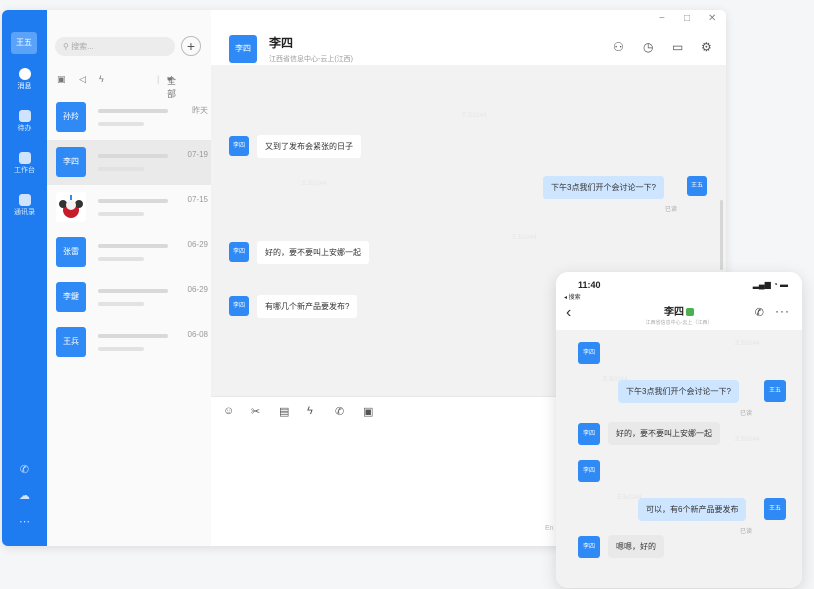  I want to click on message-bubble: 下午3点我们开个会讨论一下?, so click(603, 187).